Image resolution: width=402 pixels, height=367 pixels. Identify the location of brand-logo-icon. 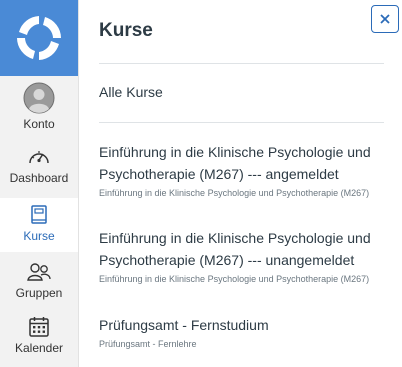
(39, 38).